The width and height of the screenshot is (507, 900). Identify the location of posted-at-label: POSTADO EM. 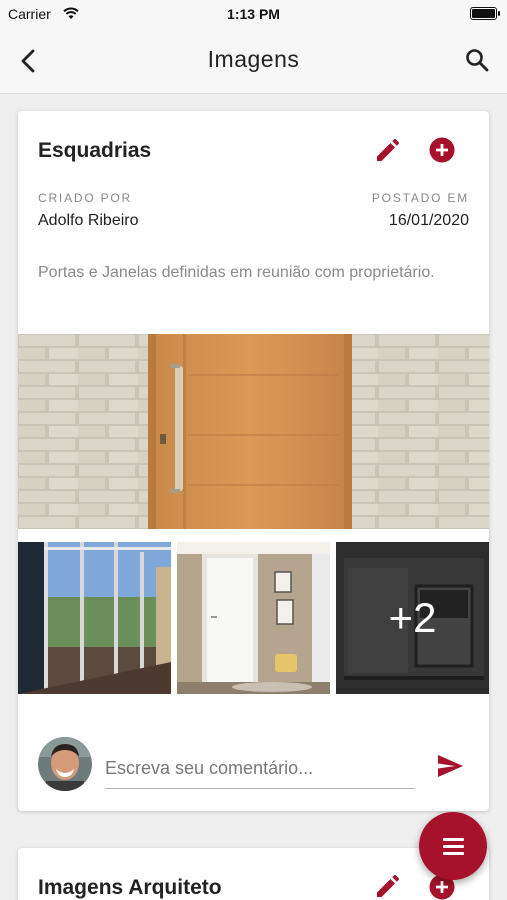
(420, 198).